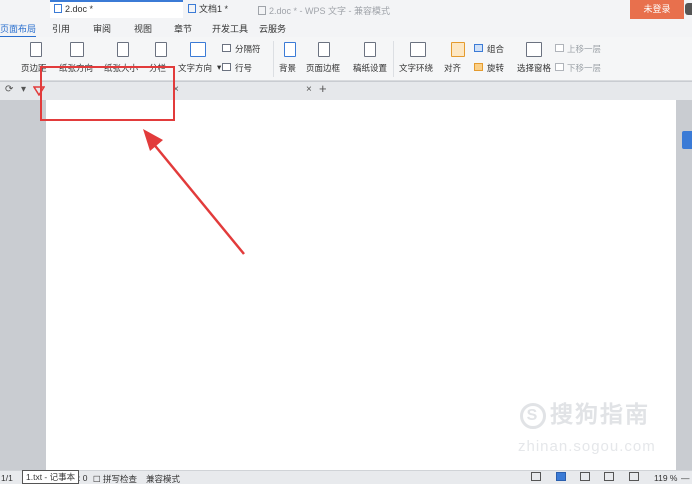 The height and width of the screenshot is (484, 692). Describe the element at coordinates (584, 68) in the screenshot. I see `send-backward-button: 下移一层` at that location.